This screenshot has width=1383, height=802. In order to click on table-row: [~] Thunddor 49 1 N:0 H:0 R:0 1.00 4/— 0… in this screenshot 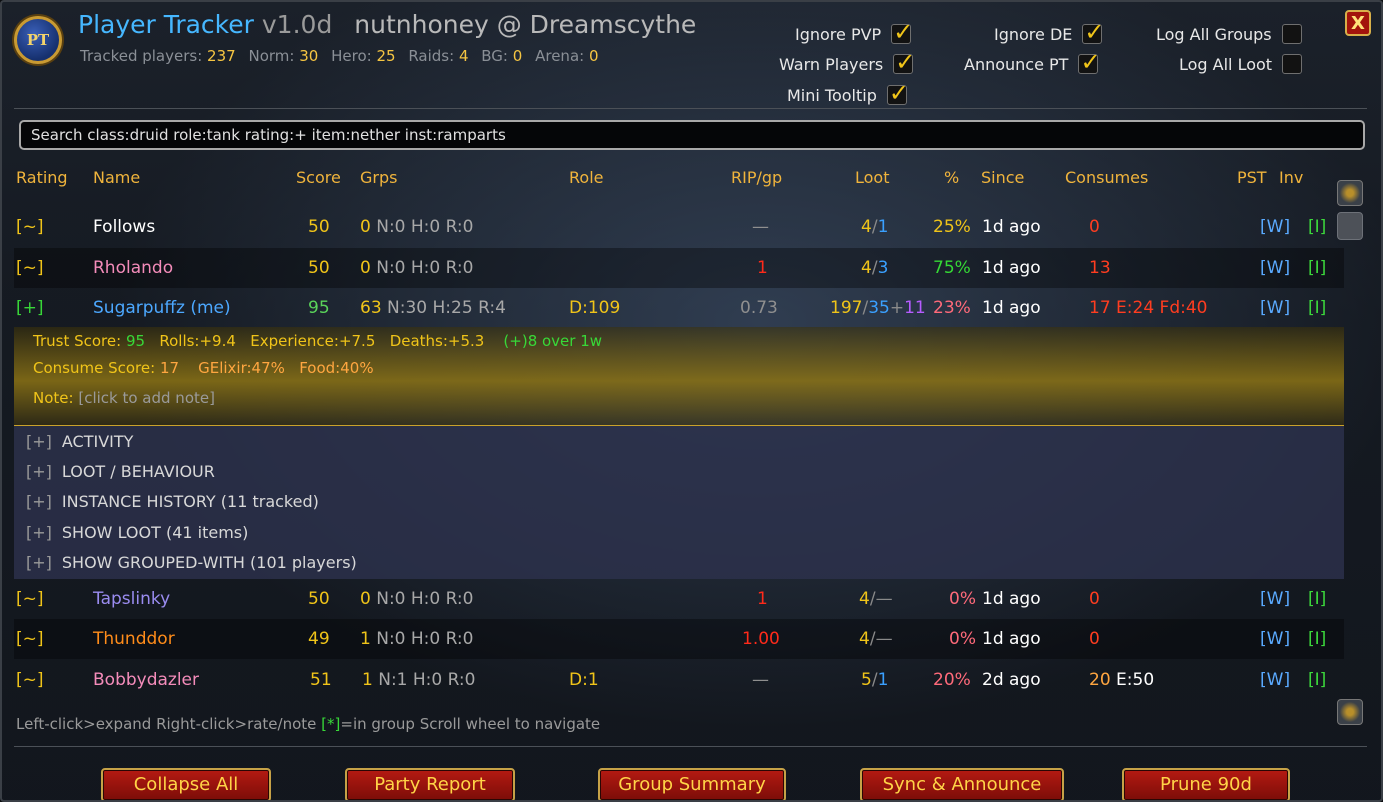, I will do `click(679, 639)`.